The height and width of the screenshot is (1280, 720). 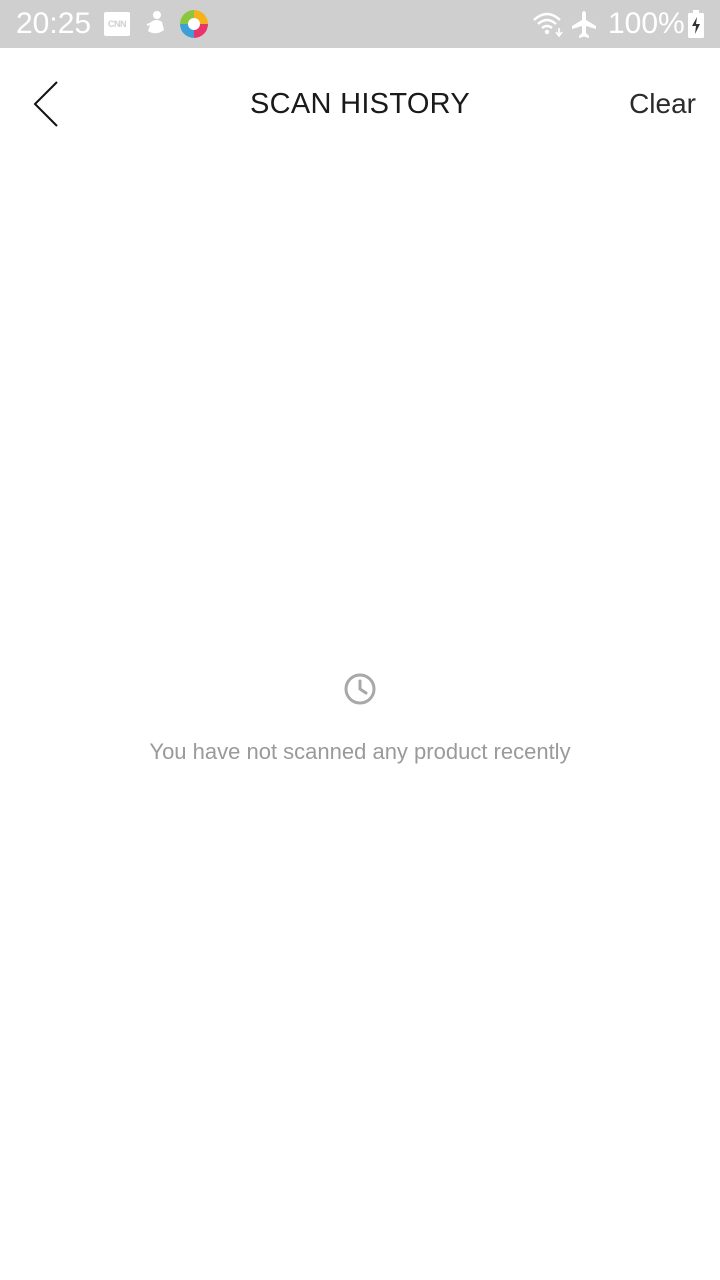 I want to click on cnn-icon-label: CNN, so click(x=117, y=24).